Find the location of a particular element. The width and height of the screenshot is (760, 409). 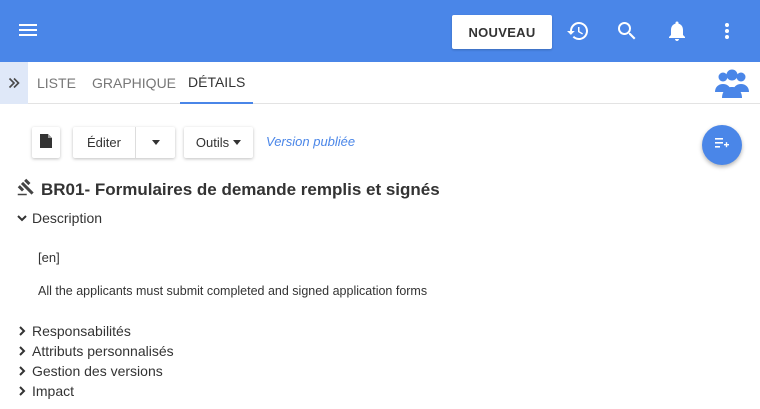

document-icon is located at coordinates (46, 142).